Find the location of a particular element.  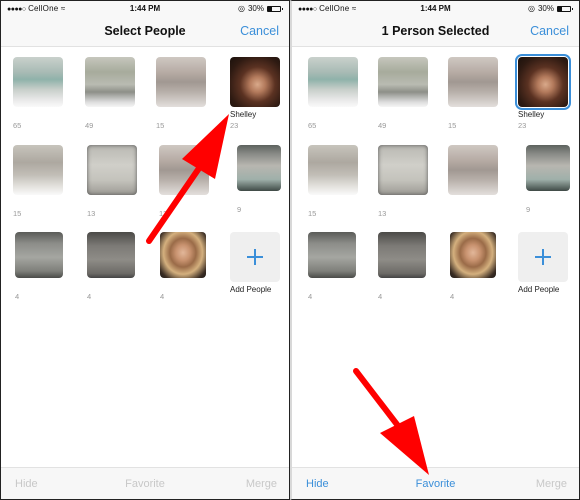

photo-count: 65 is located at coordinates (17, 125).